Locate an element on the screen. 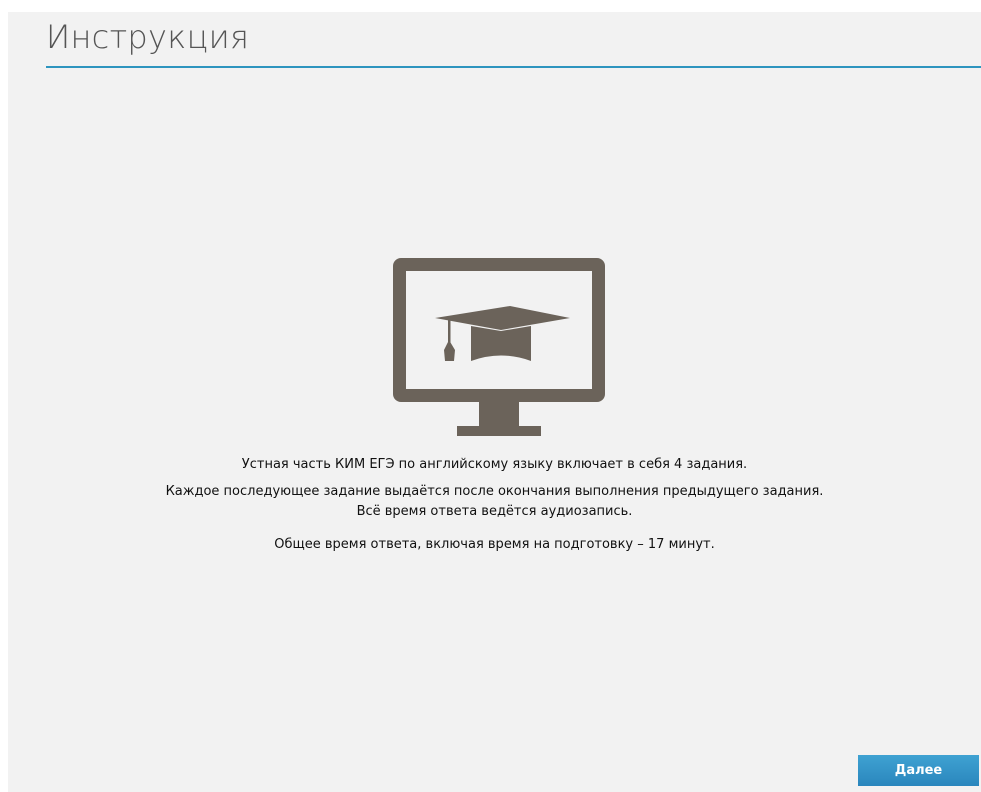  header: Инструкция is located at coordinates (513, 40).